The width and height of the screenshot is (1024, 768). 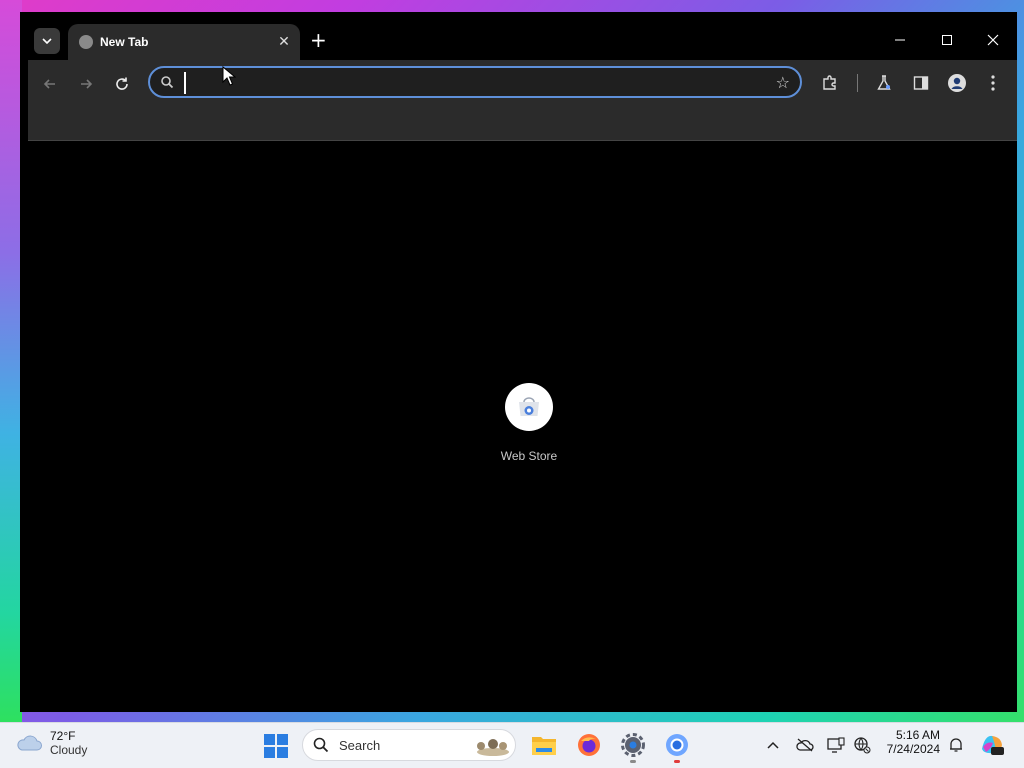 I want to click on chevron-up-icon, so click(x=773, y=745).